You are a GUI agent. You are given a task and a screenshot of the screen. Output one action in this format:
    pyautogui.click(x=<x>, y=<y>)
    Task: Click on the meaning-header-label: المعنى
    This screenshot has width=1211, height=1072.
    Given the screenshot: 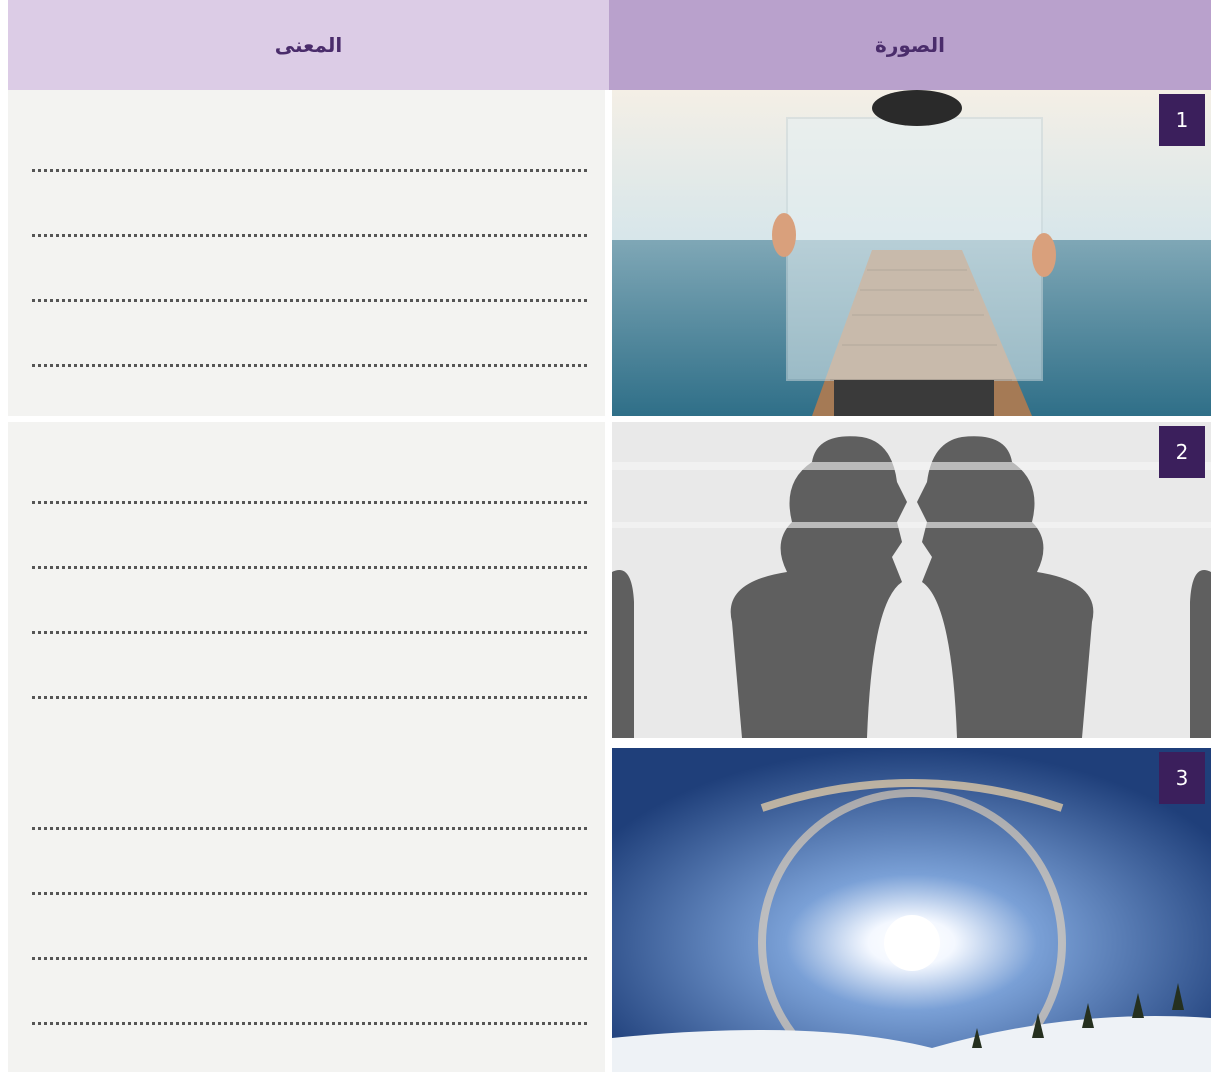 What is the action you would take?
    pyautogui.click(x=308, y=45)
    